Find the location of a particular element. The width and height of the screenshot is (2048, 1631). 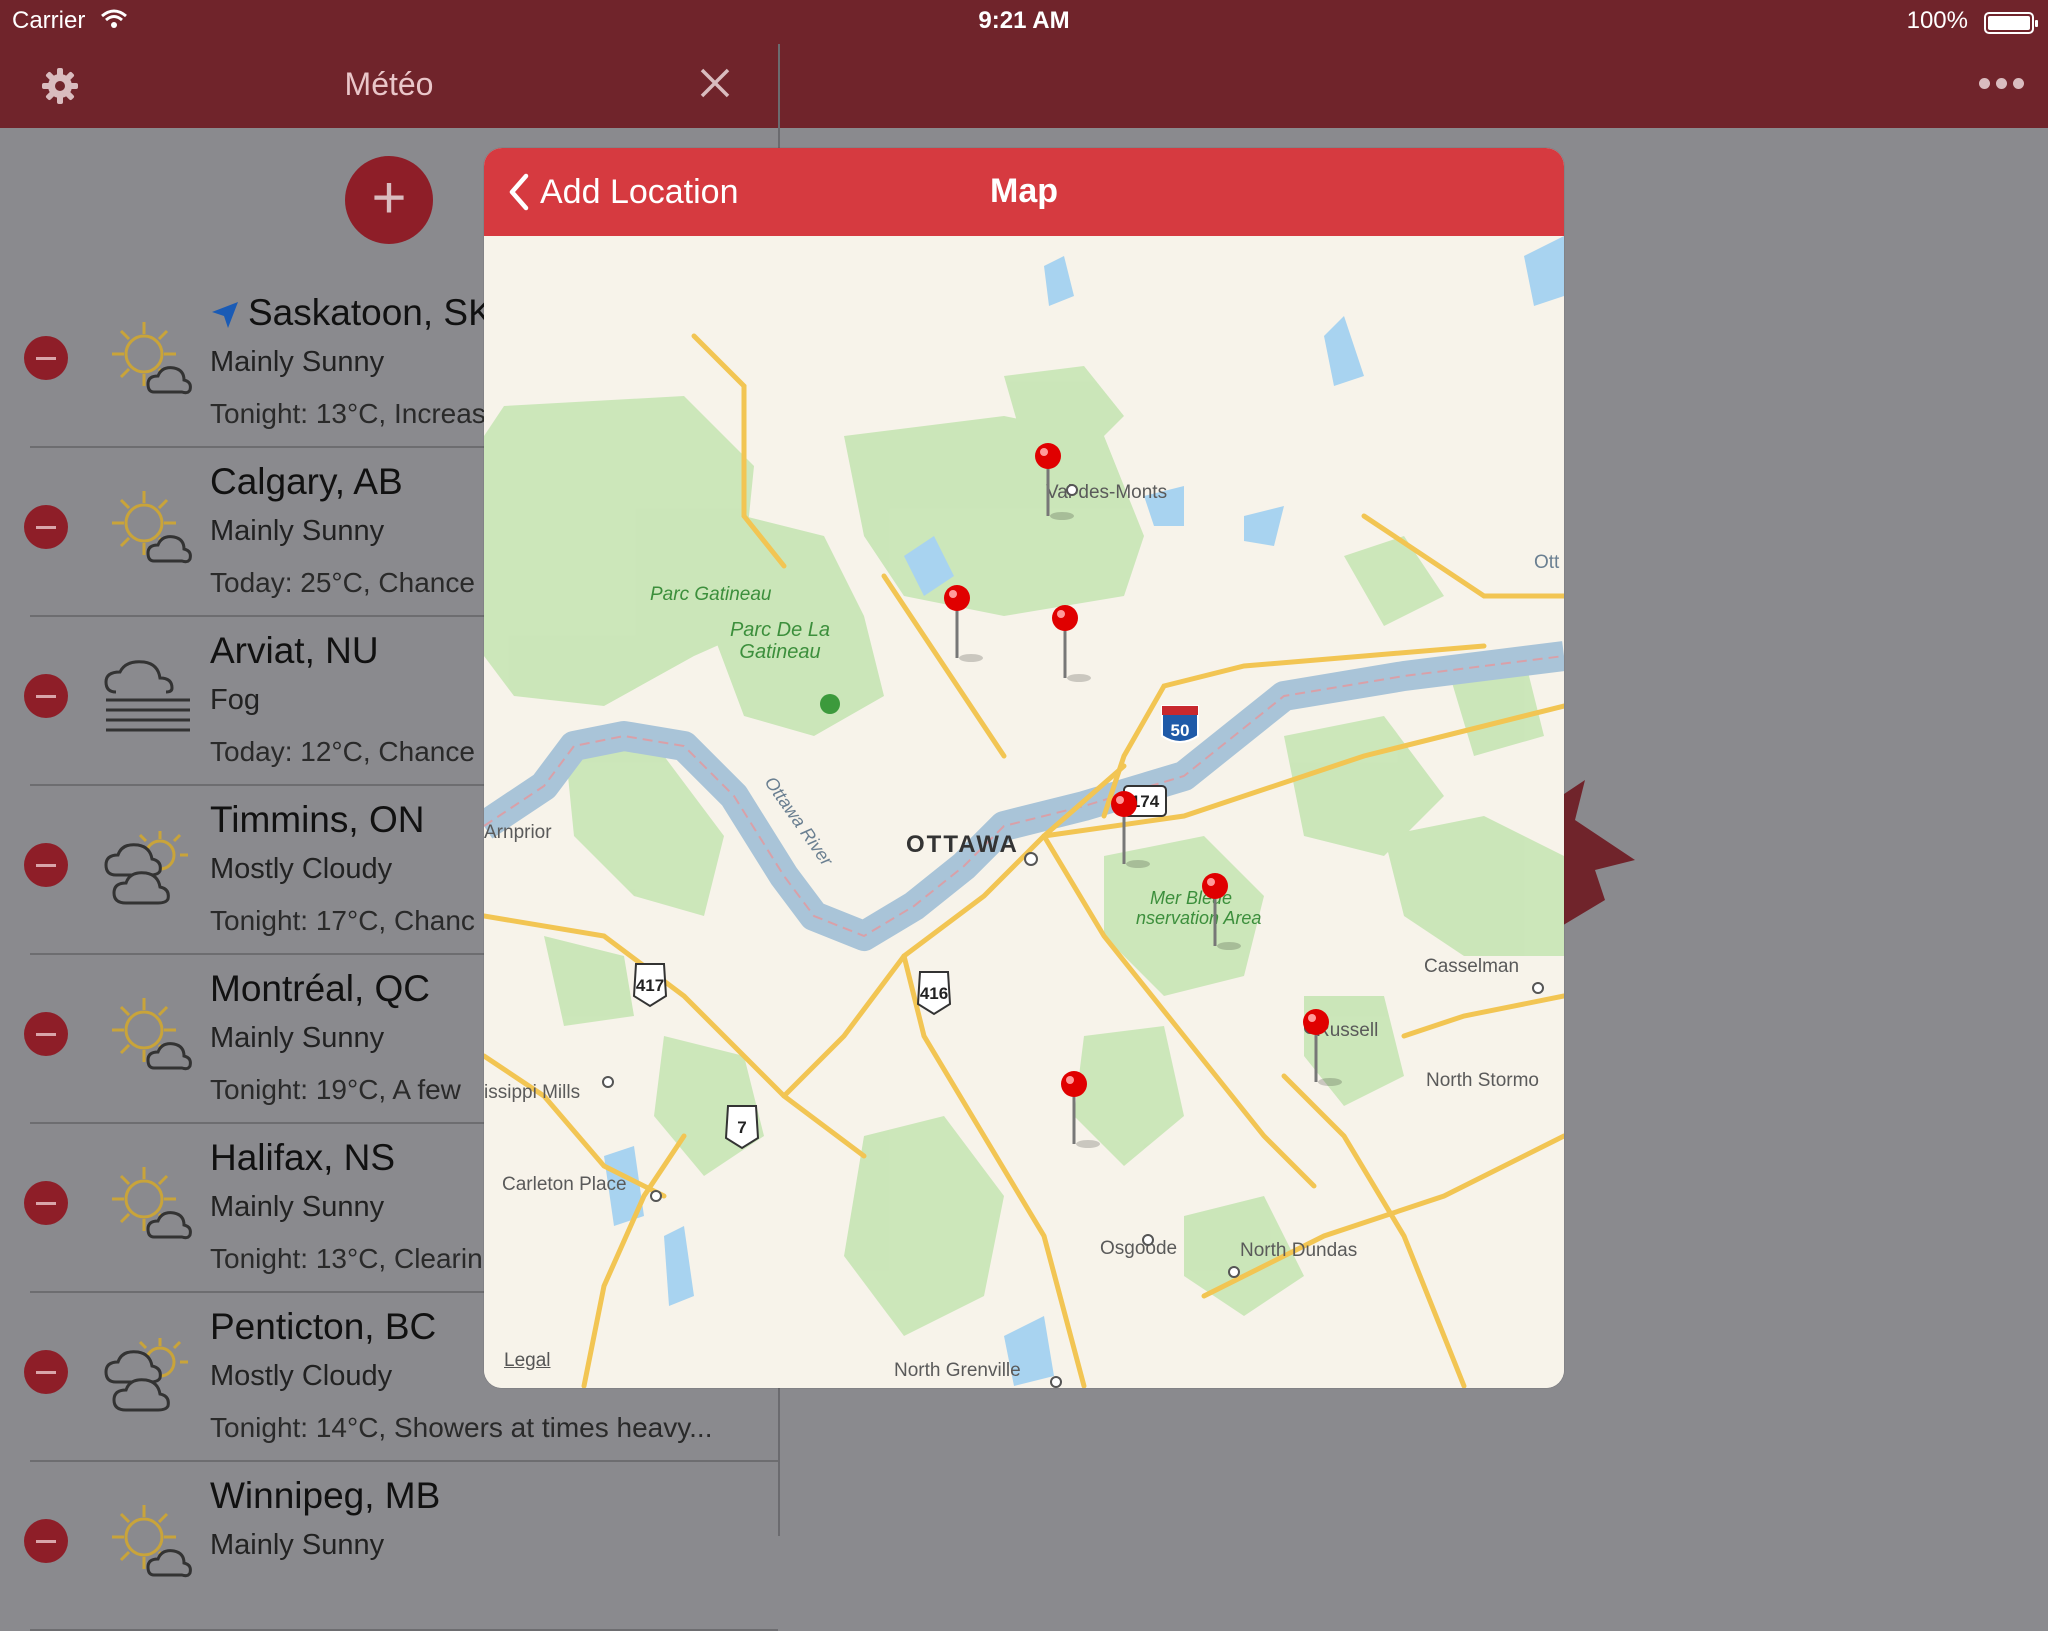

map-label-conservation-area: nservation Area is located at coordinates (1198, 918).